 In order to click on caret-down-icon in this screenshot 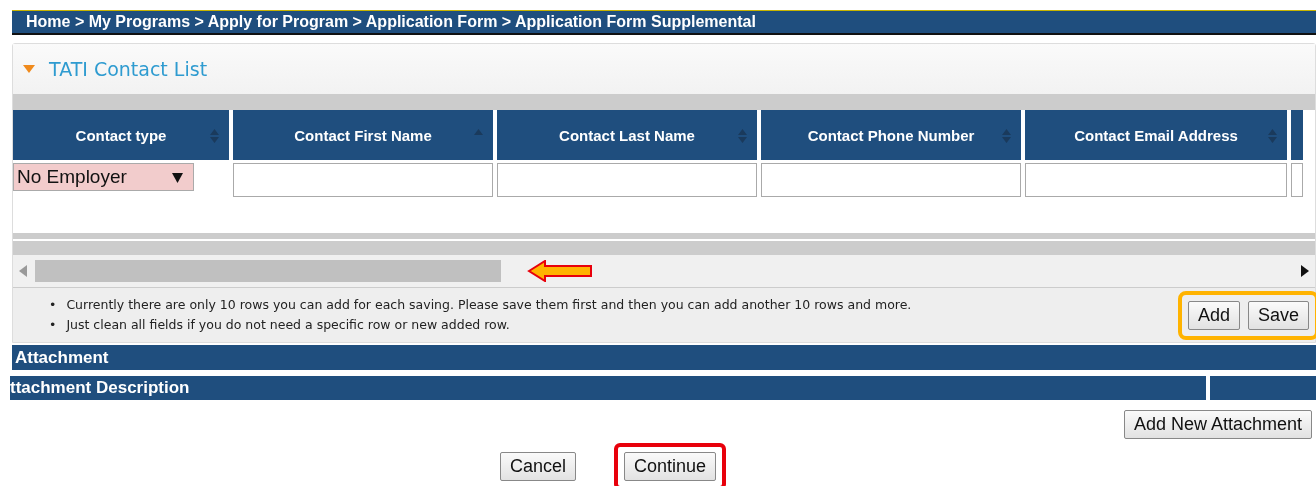, I will do `click(29, 69)`.